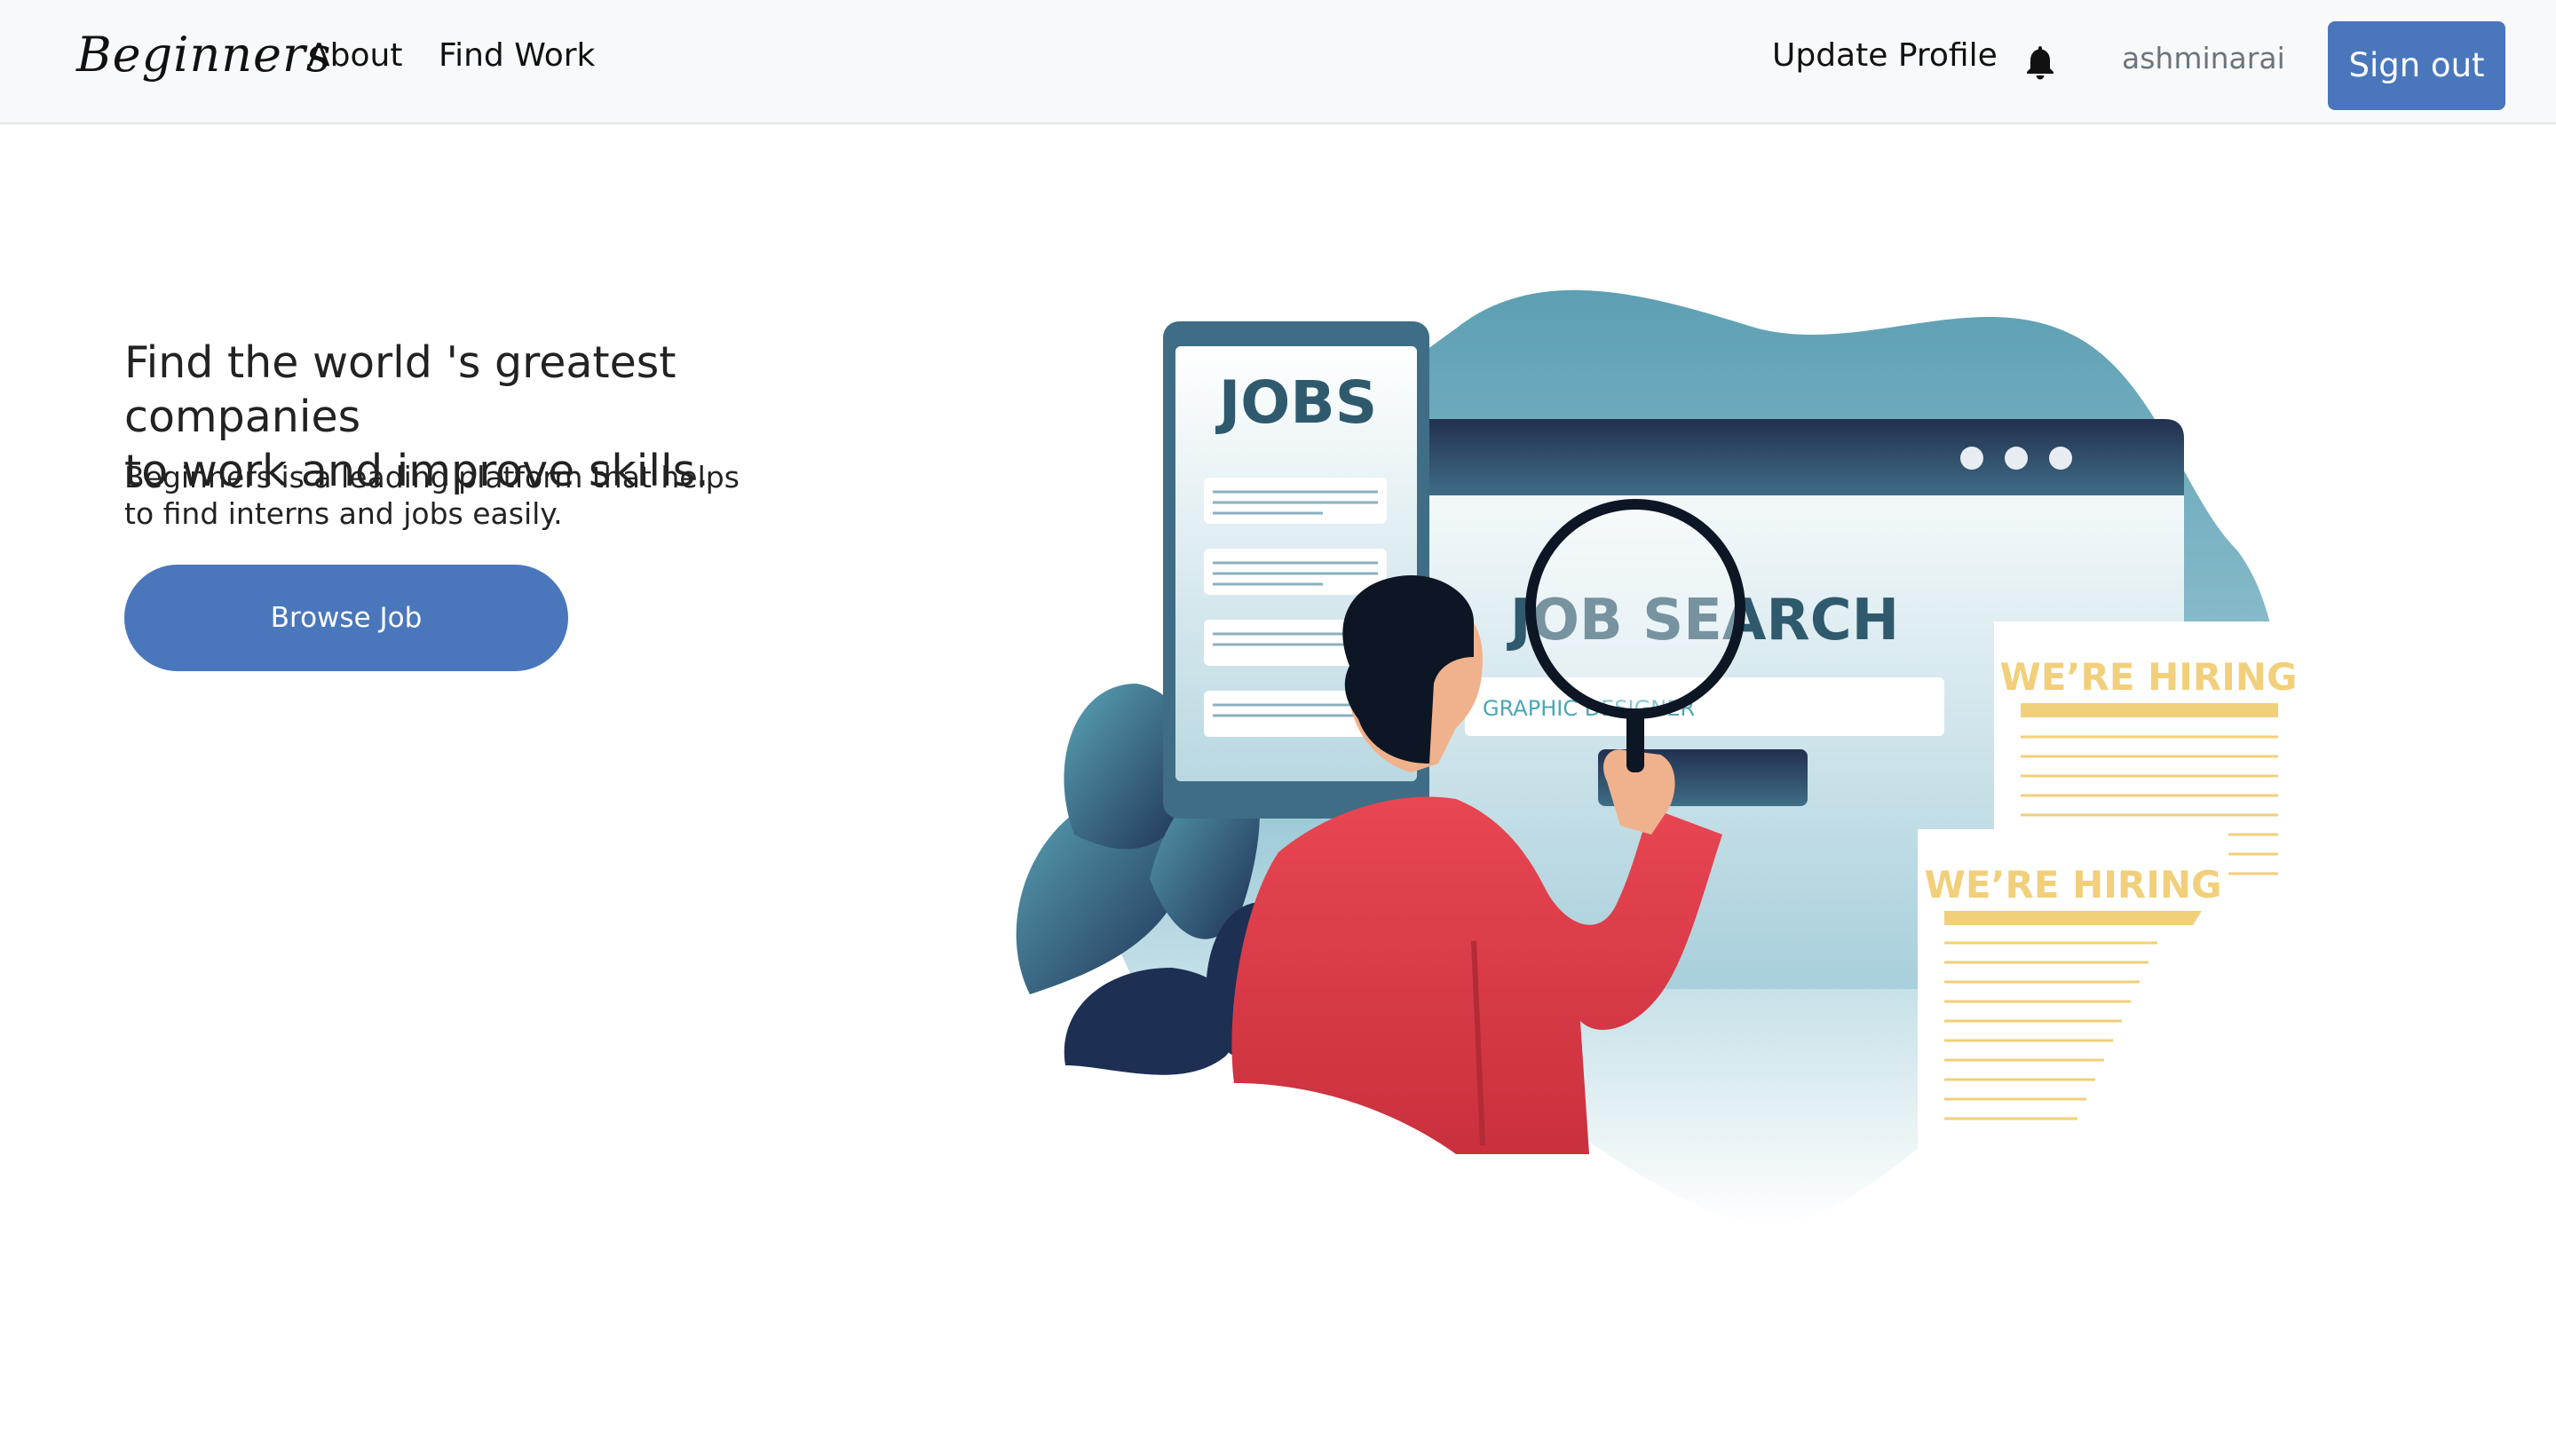 This screenshot has width=2556, height=1456. I want to click on bell-icon, so click(2040, 62).